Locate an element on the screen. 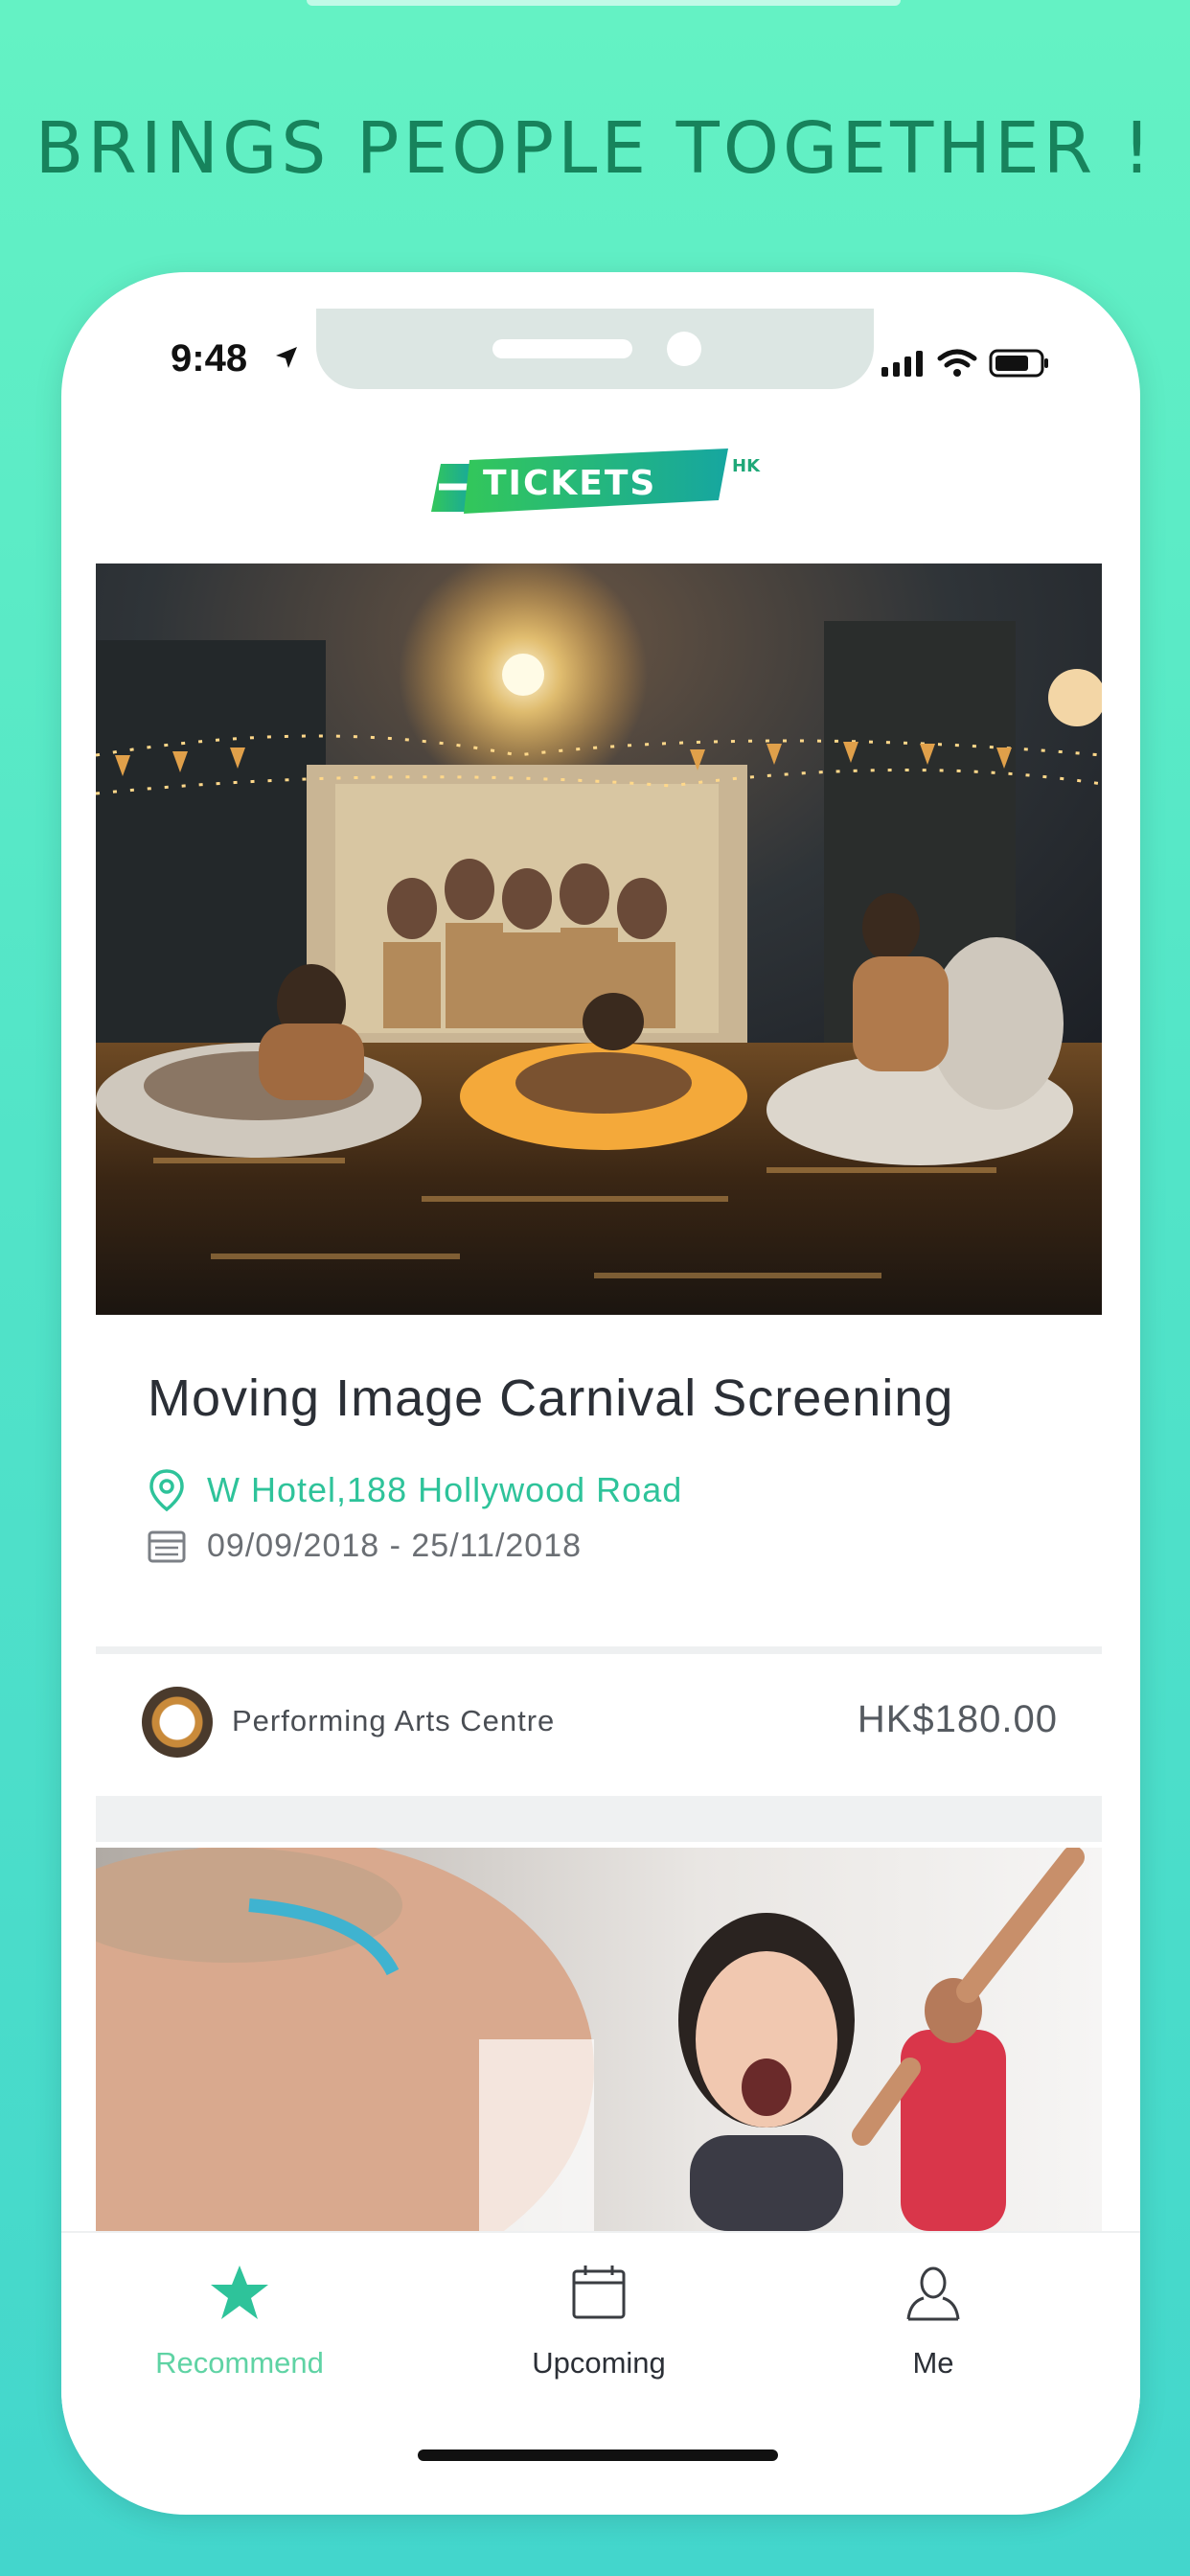 The height and width of the screenshot is (2576, 1190). organizer-row: Performing Arts Centre HK$180.00 is located at coordinates (599, 1725).